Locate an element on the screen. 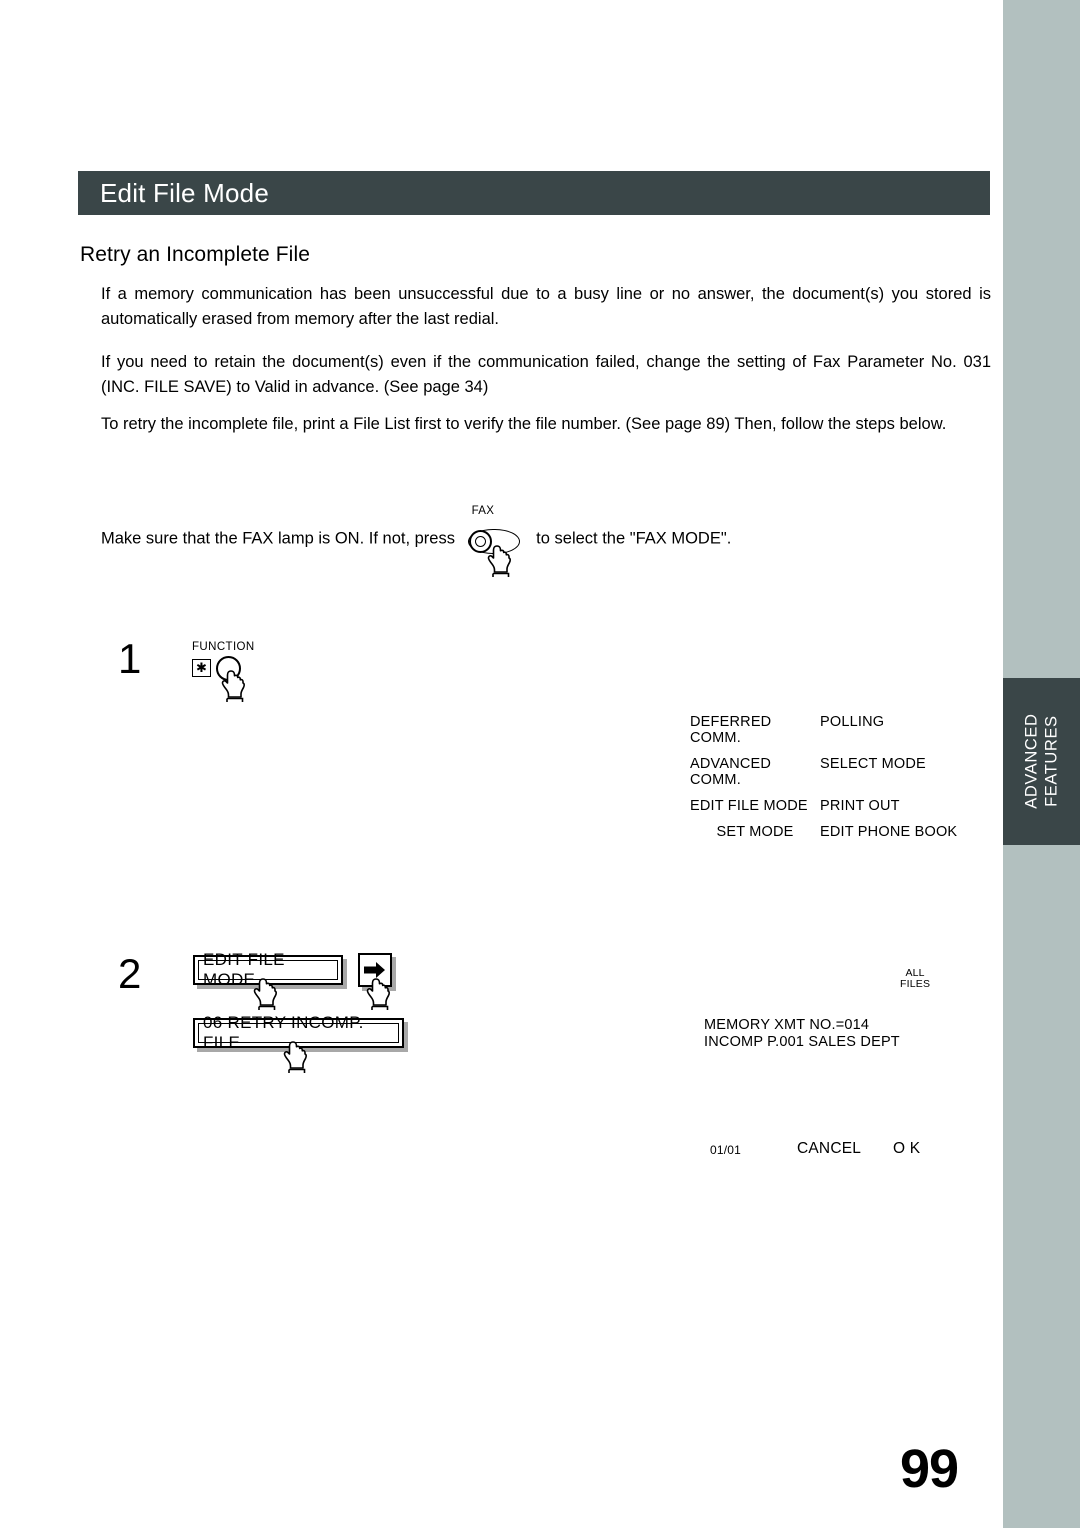 The image size is (1080, 1528). all-files-label: ALL FILES is located at coordinates (915, 979).